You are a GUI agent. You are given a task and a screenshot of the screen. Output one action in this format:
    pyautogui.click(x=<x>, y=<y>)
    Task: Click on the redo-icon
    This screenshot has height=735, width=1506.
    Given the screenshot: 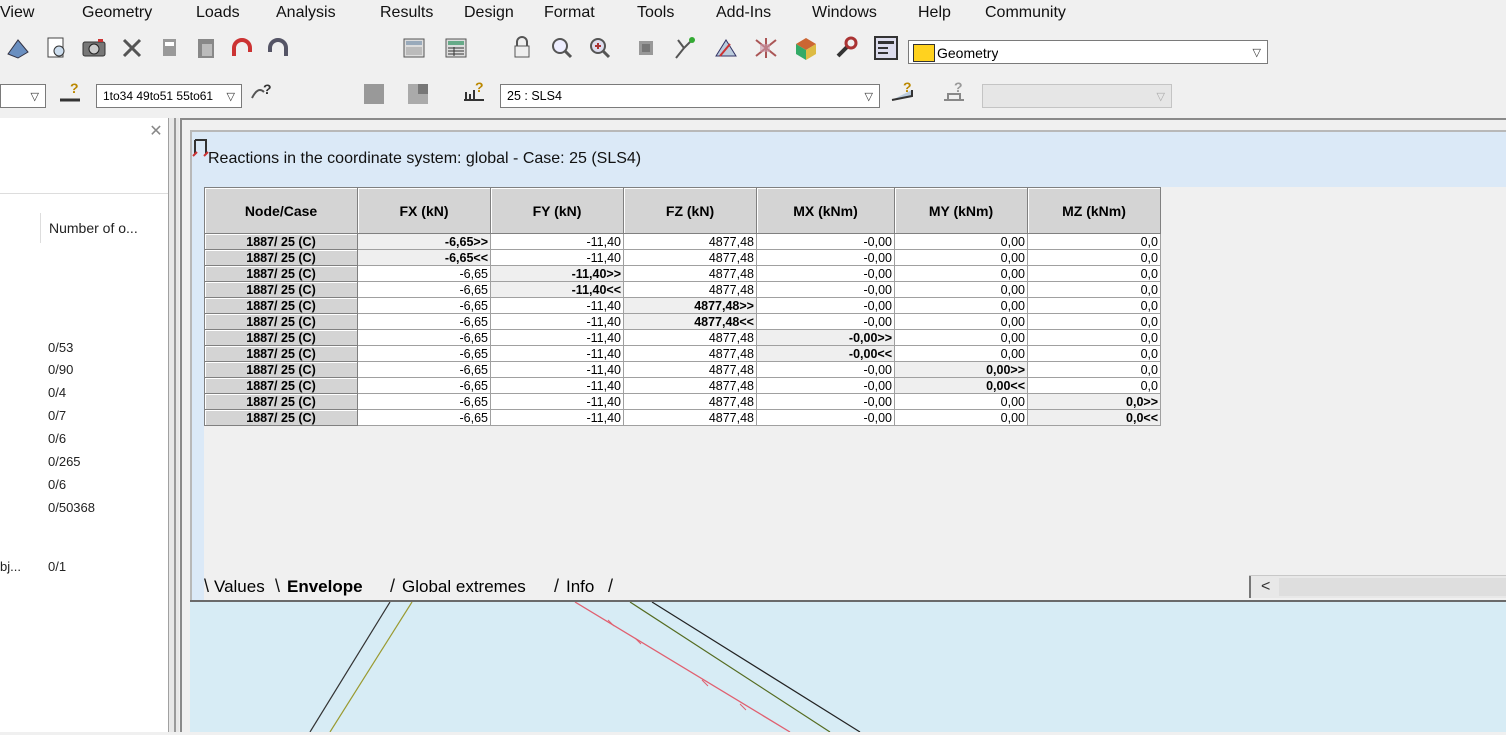 What is the action you would take?
    pyautogui.click(x=278, y=48)
    